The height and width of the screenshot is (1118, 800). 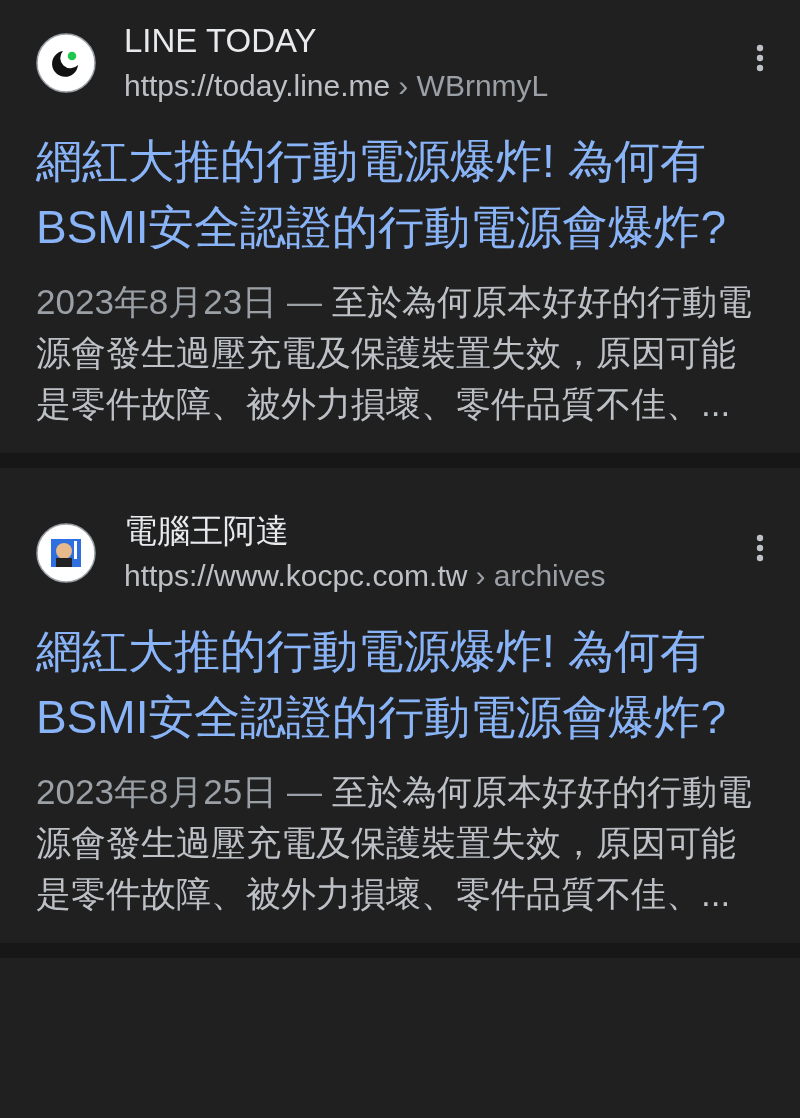 What do you see at coordinates (66, 553) in the screenshot?
I see `avatar-icon` at bounding box center [66, 553].